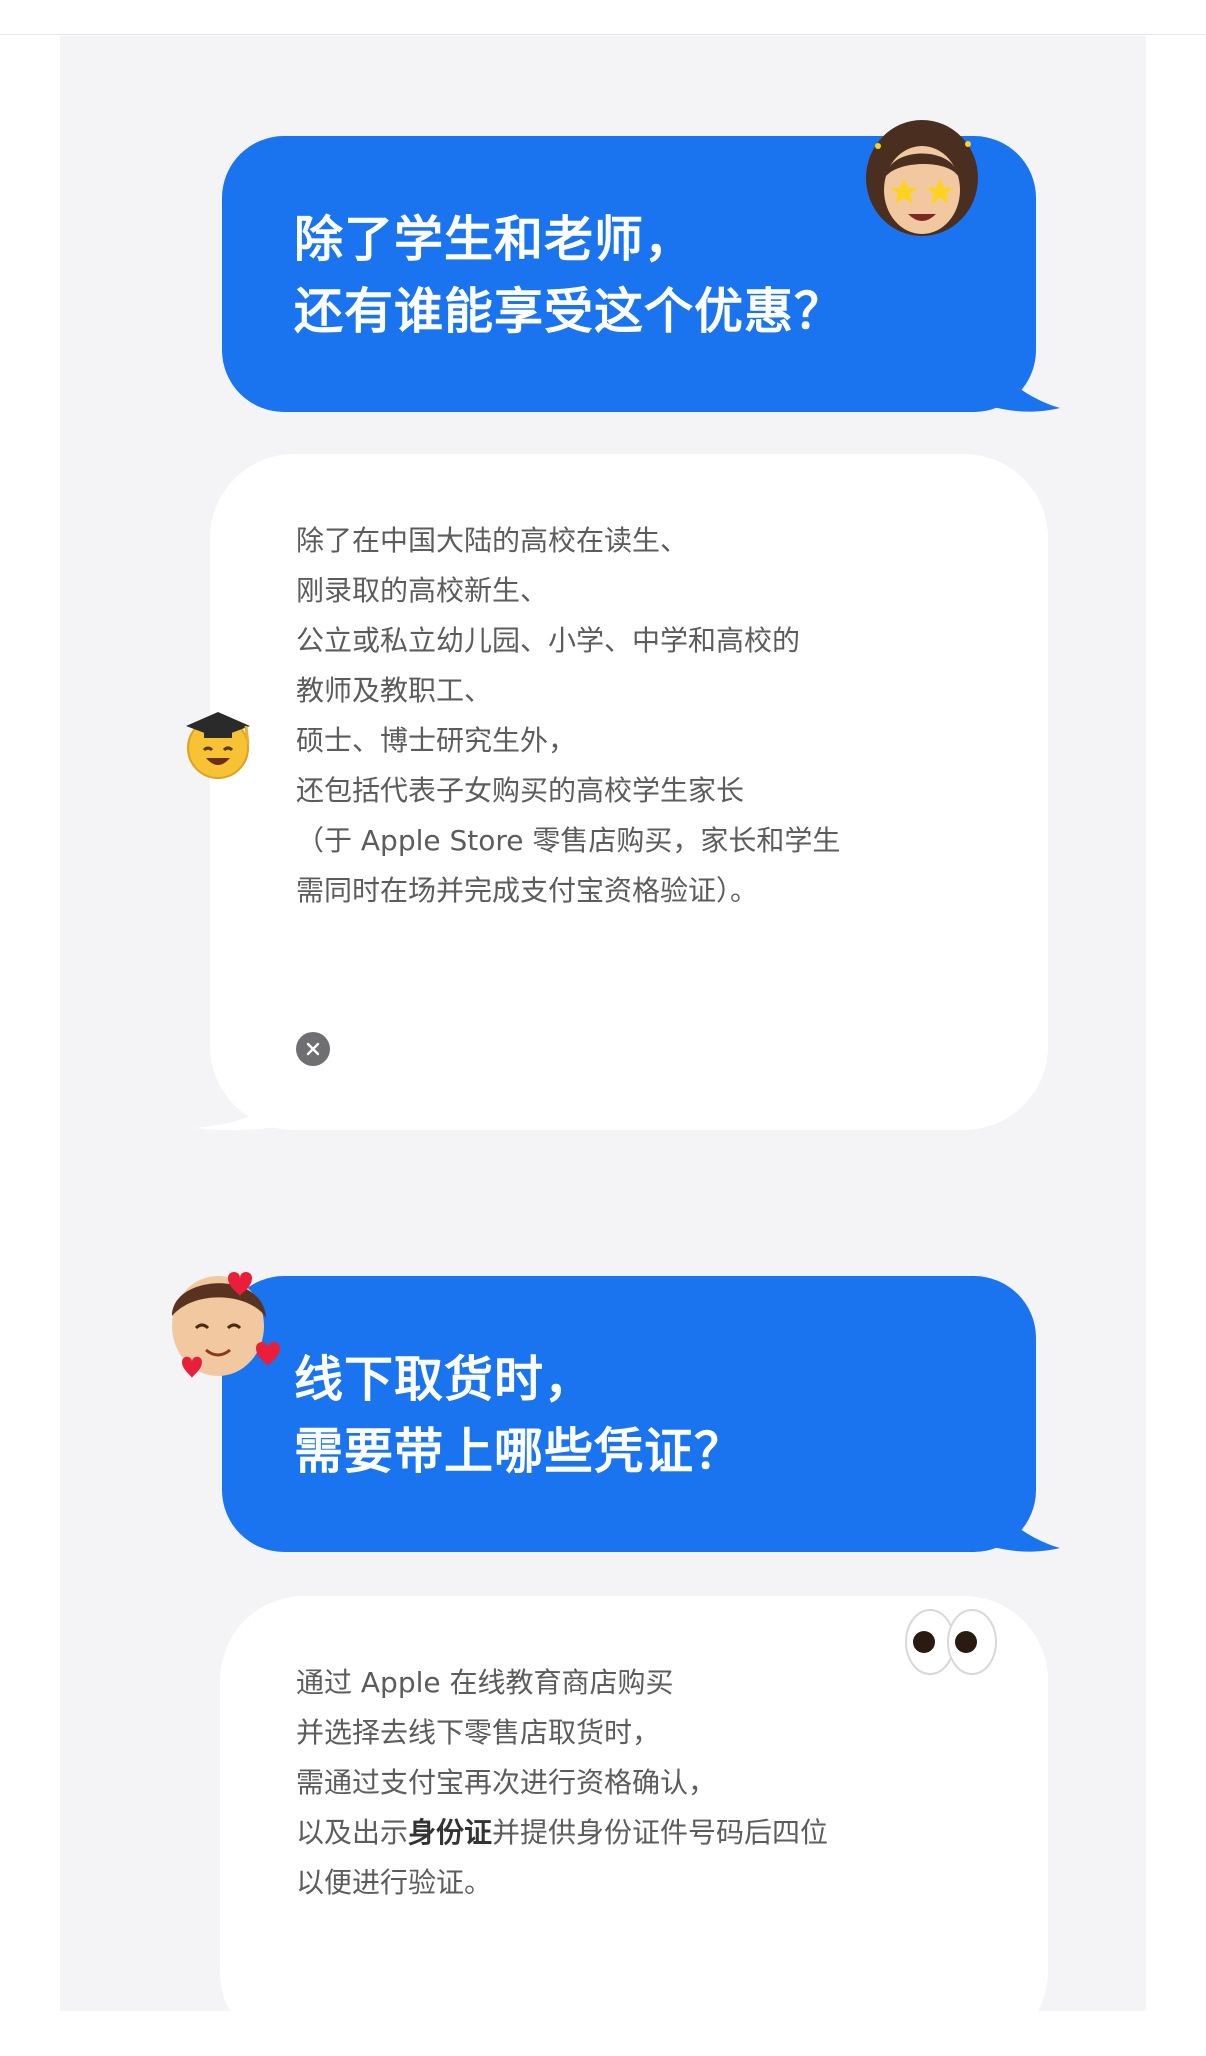 Image resolution: width=1206 pixels, height=2056 pixels. What do you see at coordinates (951, 1642) in the screenshot?
I see `eyes-emoji-icon` at bounding box center [951, 1642].